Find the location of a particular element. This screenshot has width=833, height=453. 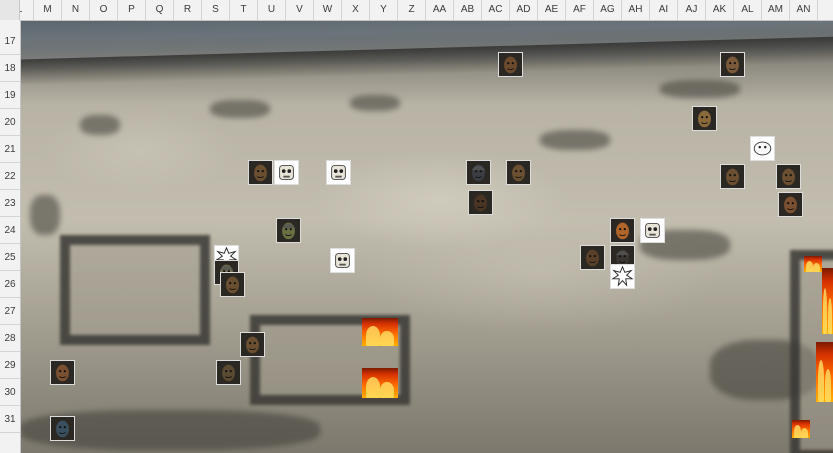

column-header-al: AL is located at coordinates (748, 10).